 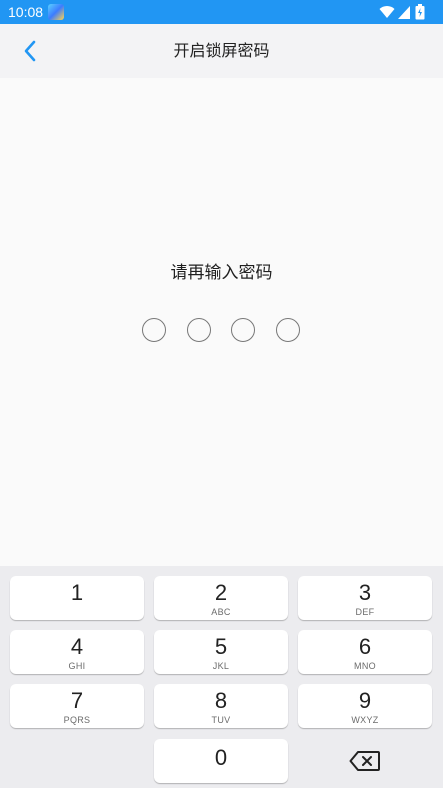 I want to click on key-letters: TUV, so click(x=221, y=720).